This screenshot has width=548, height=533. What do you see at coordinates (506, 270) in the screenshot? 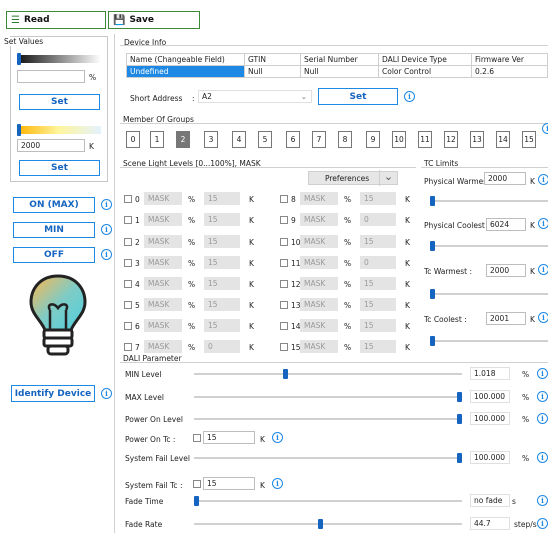
I see `tc-warmest-input: 2000` at bounding box center [506, 270].